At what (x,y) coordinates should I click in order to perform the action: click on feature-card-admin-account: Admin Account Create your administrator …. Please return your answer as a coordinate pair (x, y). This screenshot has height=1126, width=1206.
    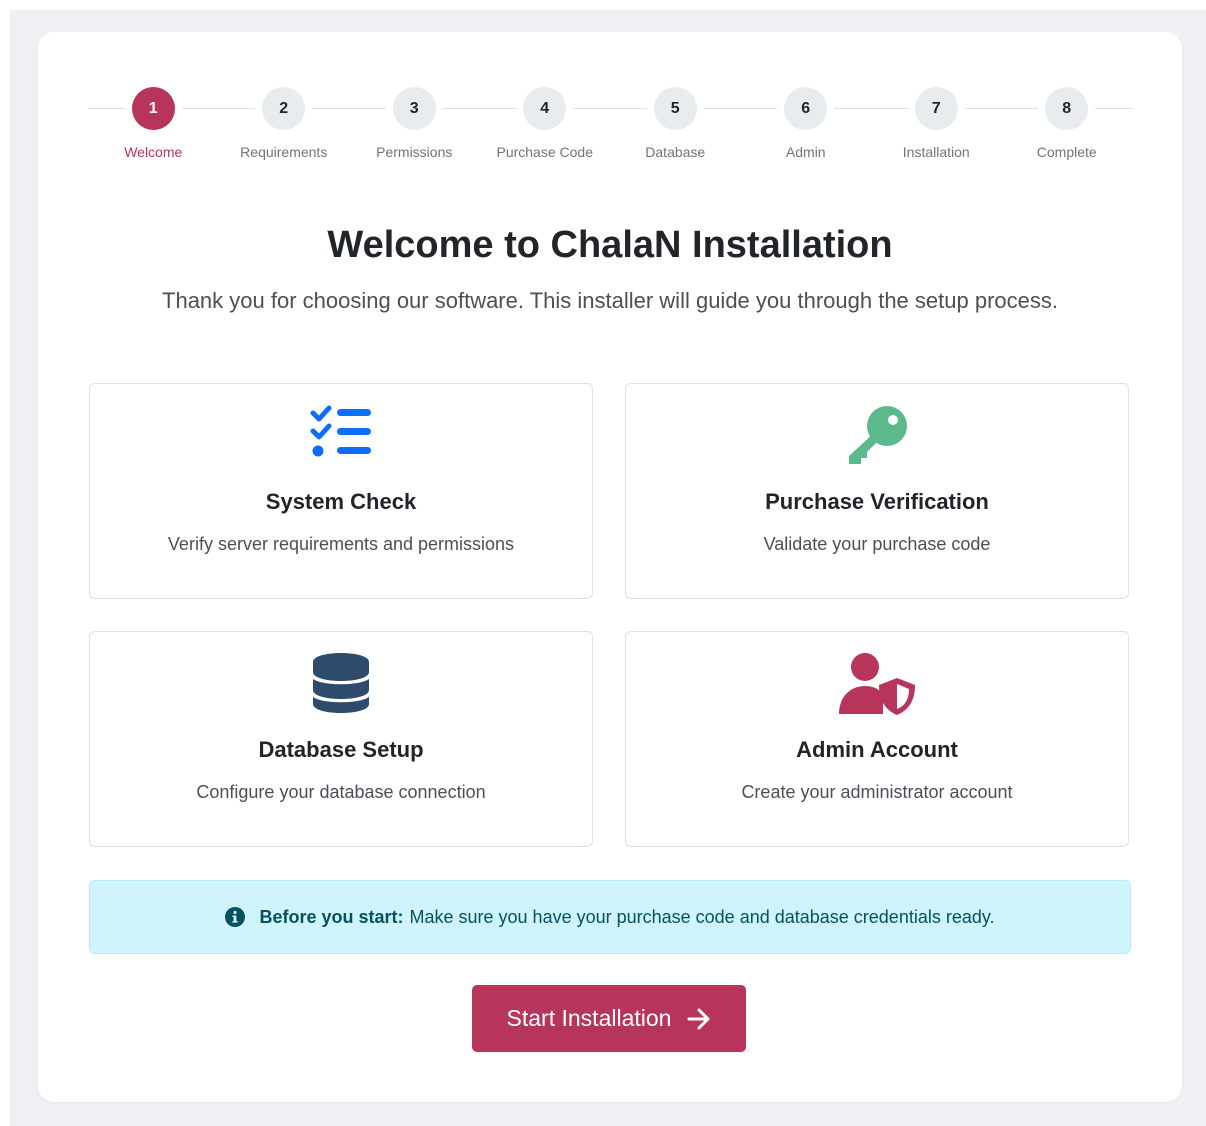
    Looking at the image, I should click on (877, 739).